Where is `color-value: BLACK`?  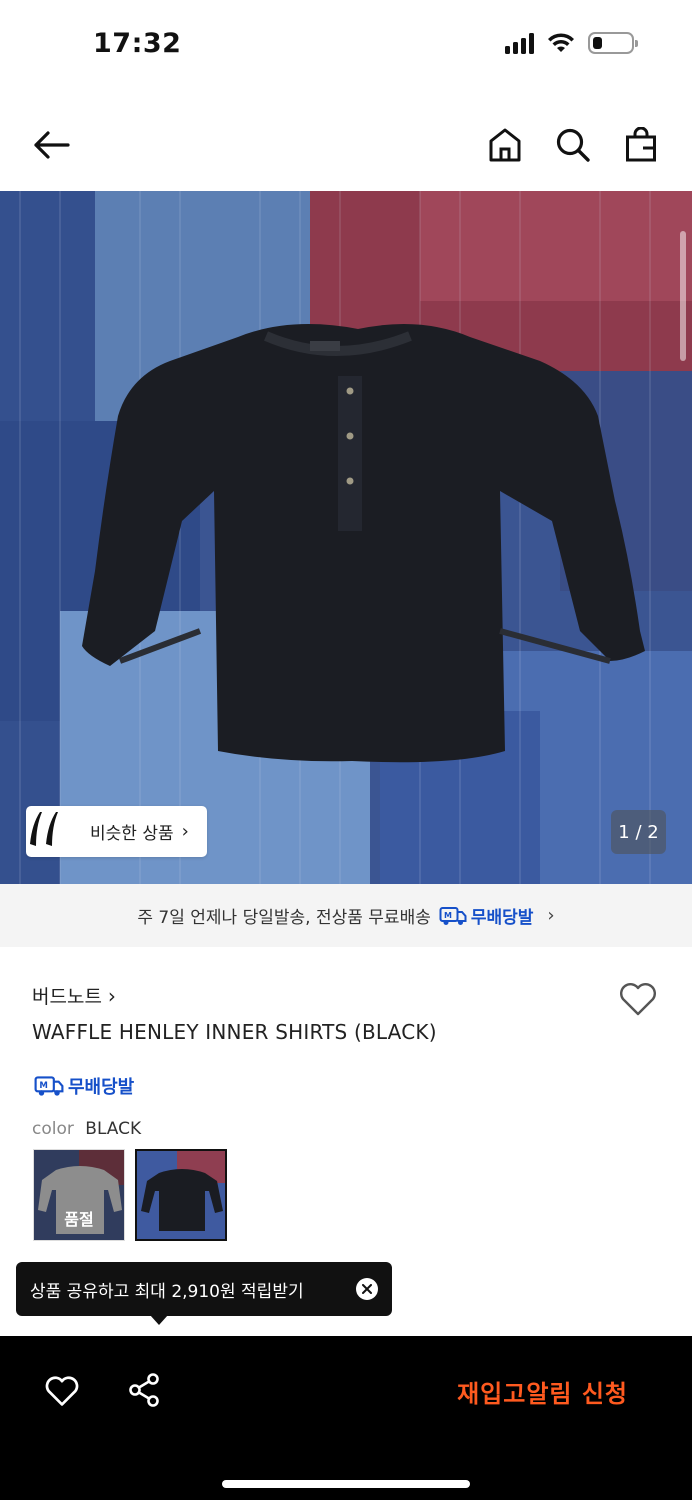
color-value: BLACK is located at coordinates (113, 1129).